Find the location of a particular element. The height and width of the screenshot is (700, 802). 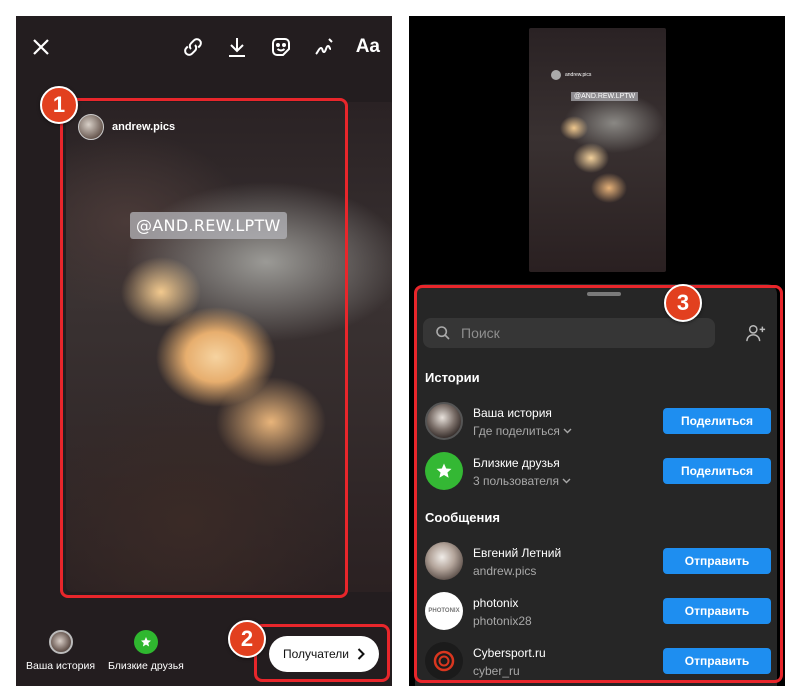

thumbnail-mention: @AND.REW.LPTW is located at coordinates (605, 96).